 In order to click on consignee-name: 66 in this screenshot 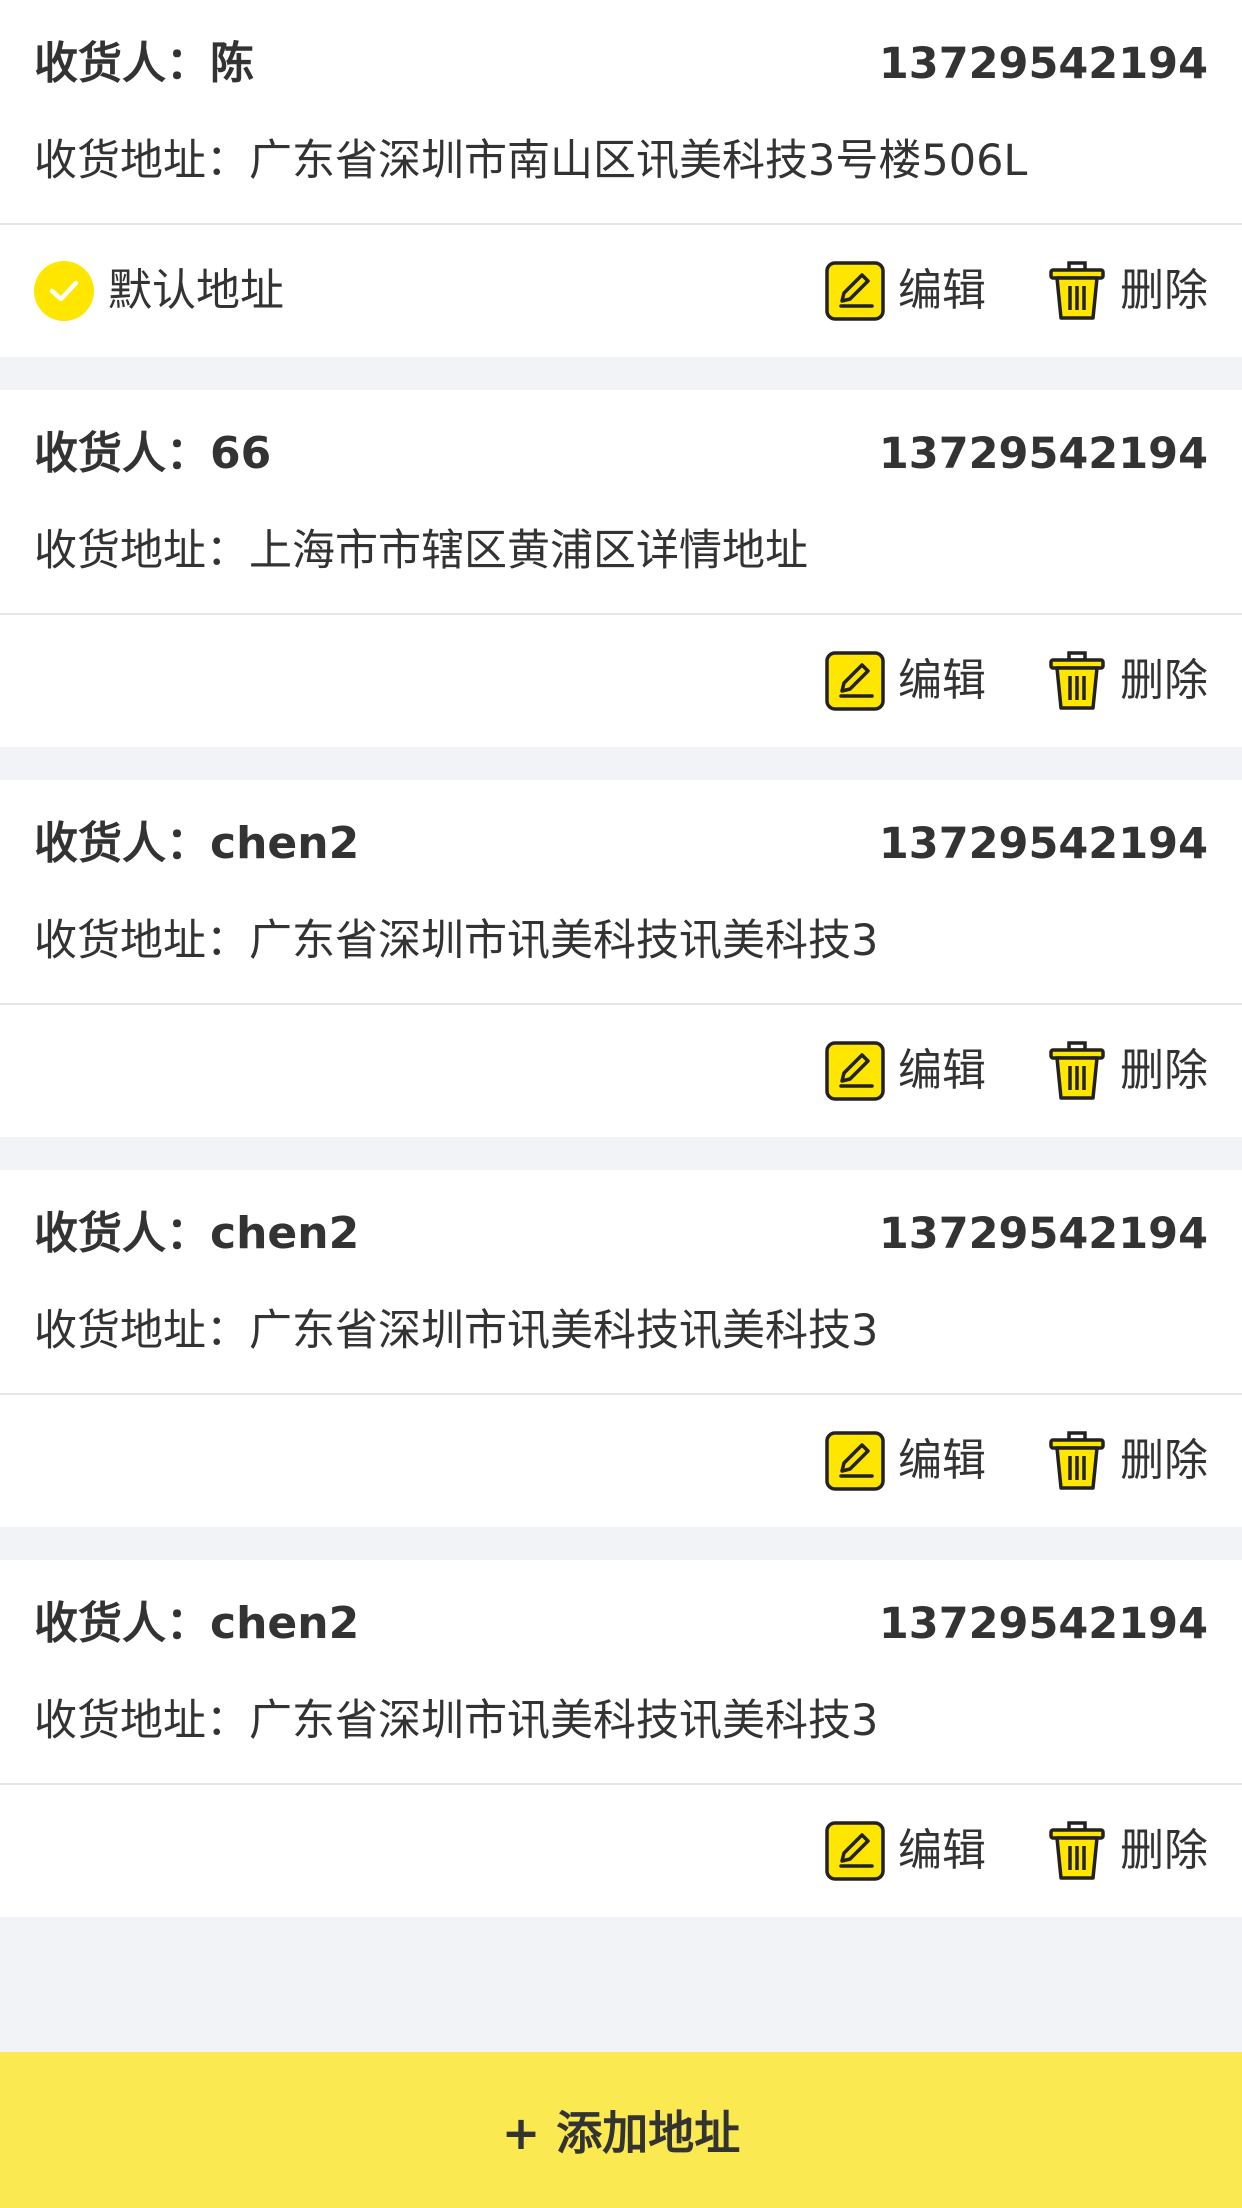, I will do `click(241, 453)`.